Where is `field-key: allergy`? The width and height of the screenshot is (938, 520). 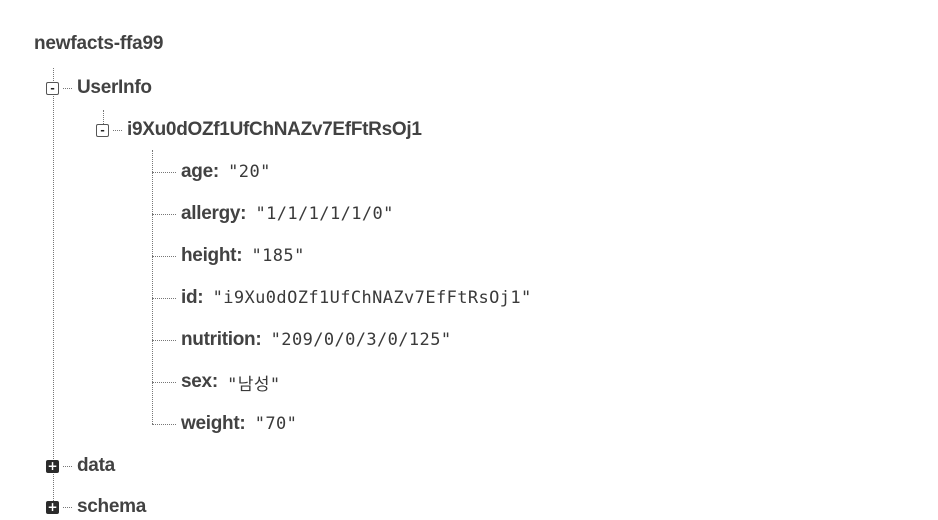 field-key: allergy is located at coordinates (210, 214).